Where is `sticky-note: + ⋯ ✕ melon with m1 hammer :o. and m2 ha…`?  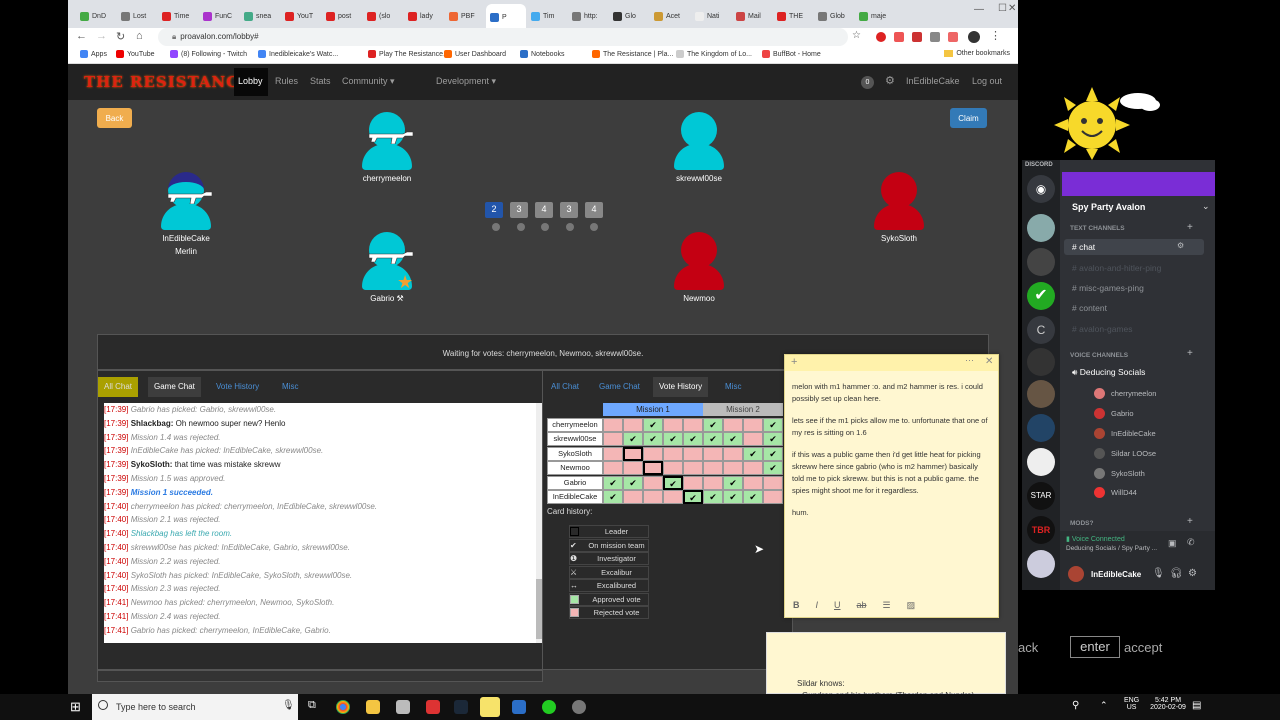 sticky-note: + ⋯ ✕ melon with m1 hammer :o. and m2 ha… is located at coordinates (891, 486).